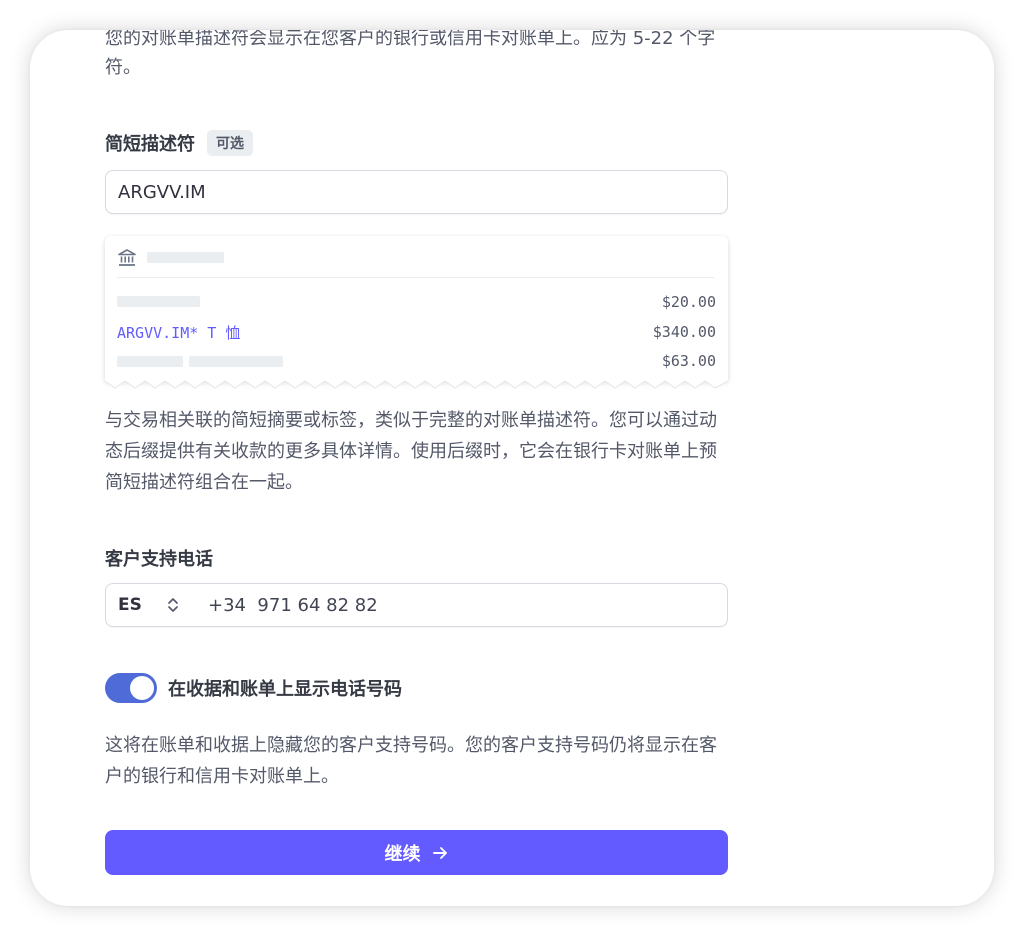  Describe the element at coordinates (684, 332) in the screenshot. I see `row-2-amount: $340.00` at that location.